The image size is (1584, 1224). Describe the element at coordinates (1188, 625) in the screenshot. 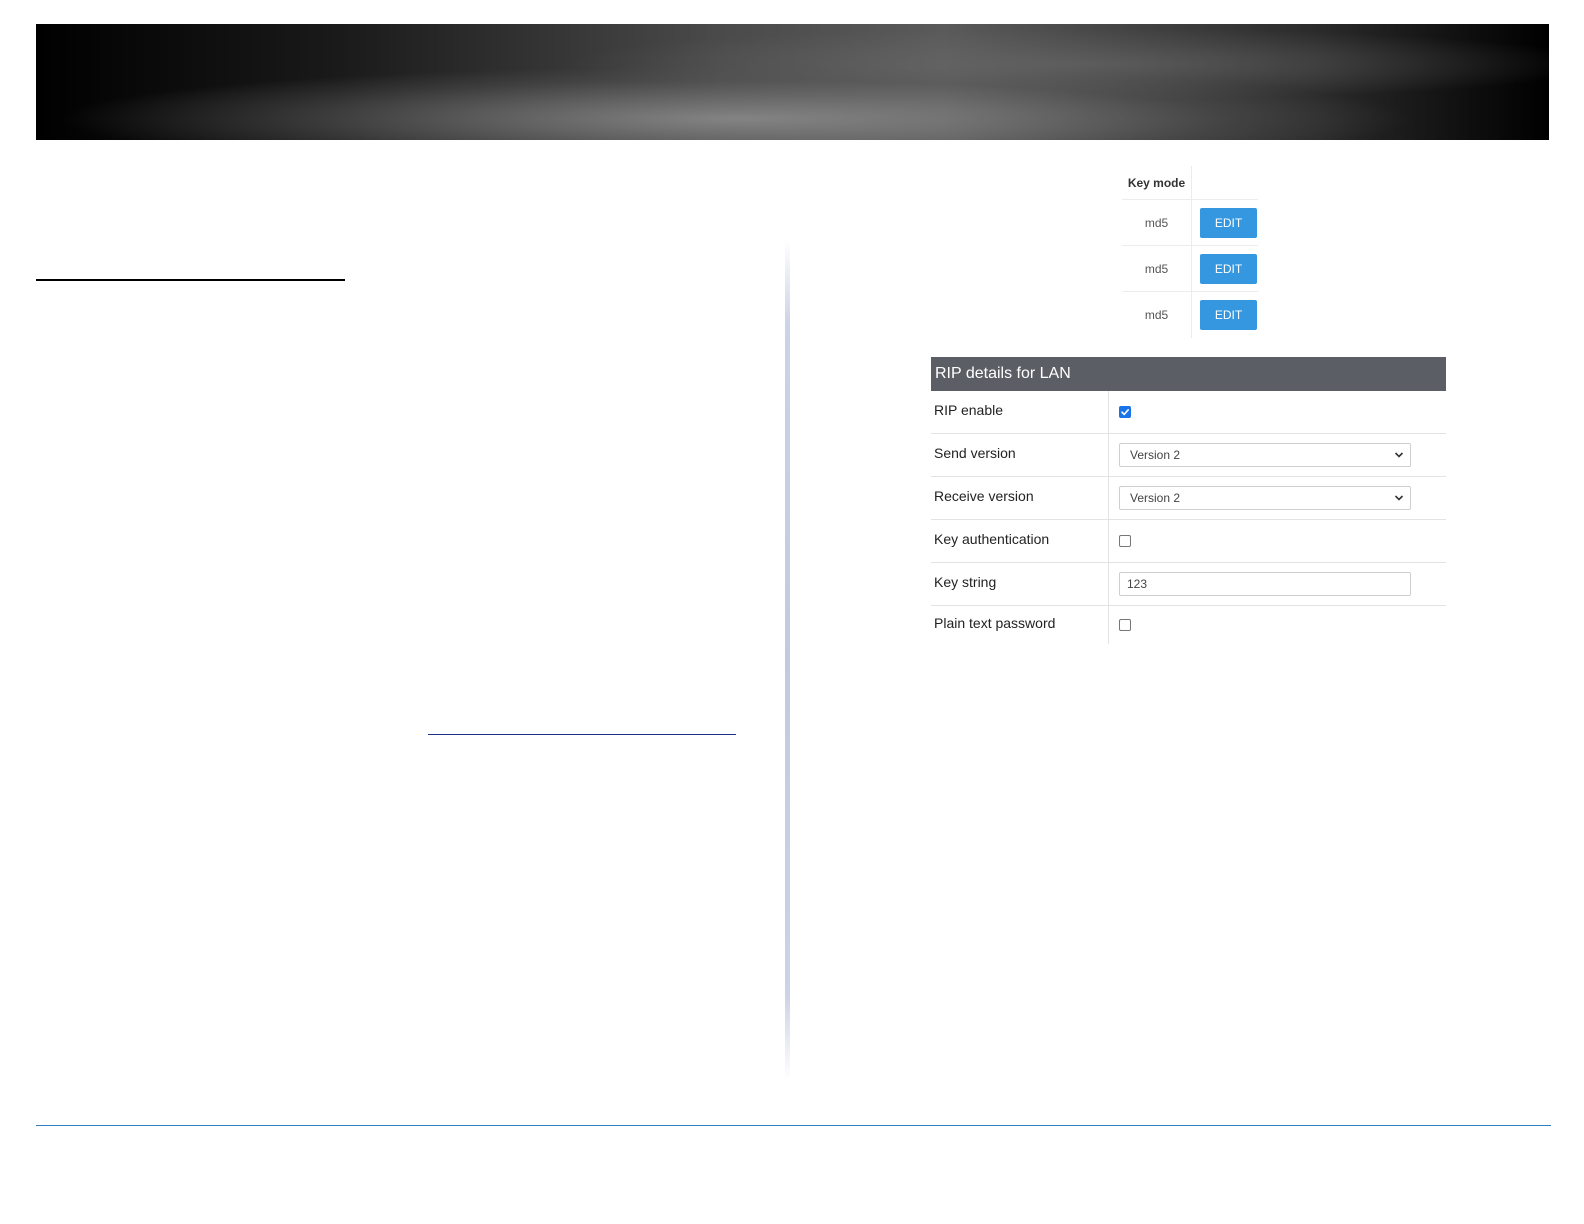

I see `plain-text-password-row: Plain text password` at that location.